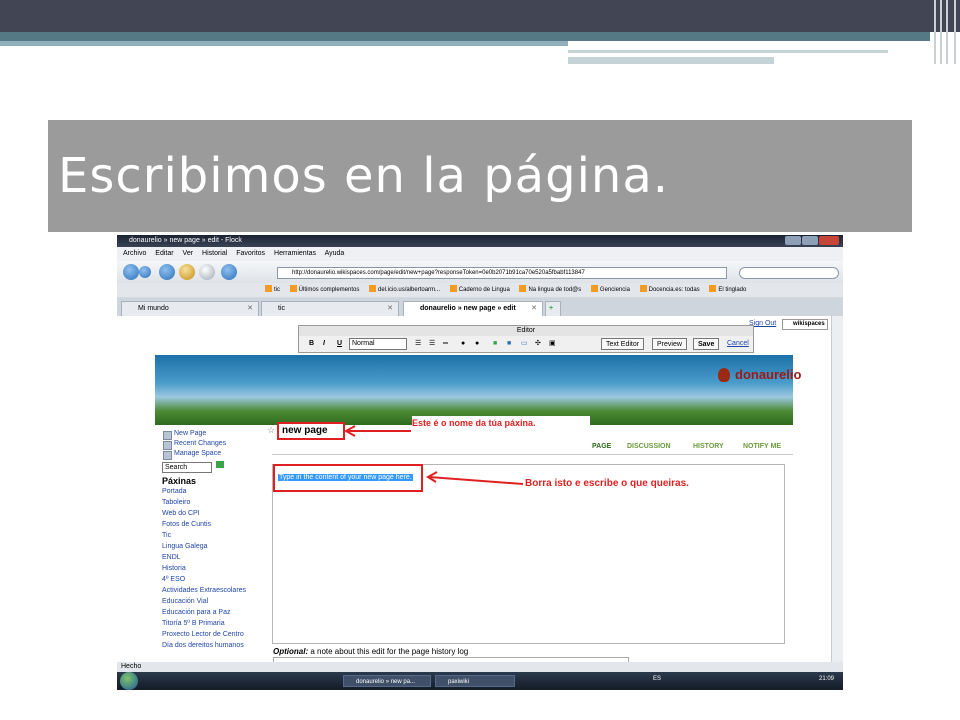 This screenshot has width=960, height=720. What do you see at coordinates (463, 344) in the screenshot?
I see `link-icon: ●` at bounding box center [463, 344].